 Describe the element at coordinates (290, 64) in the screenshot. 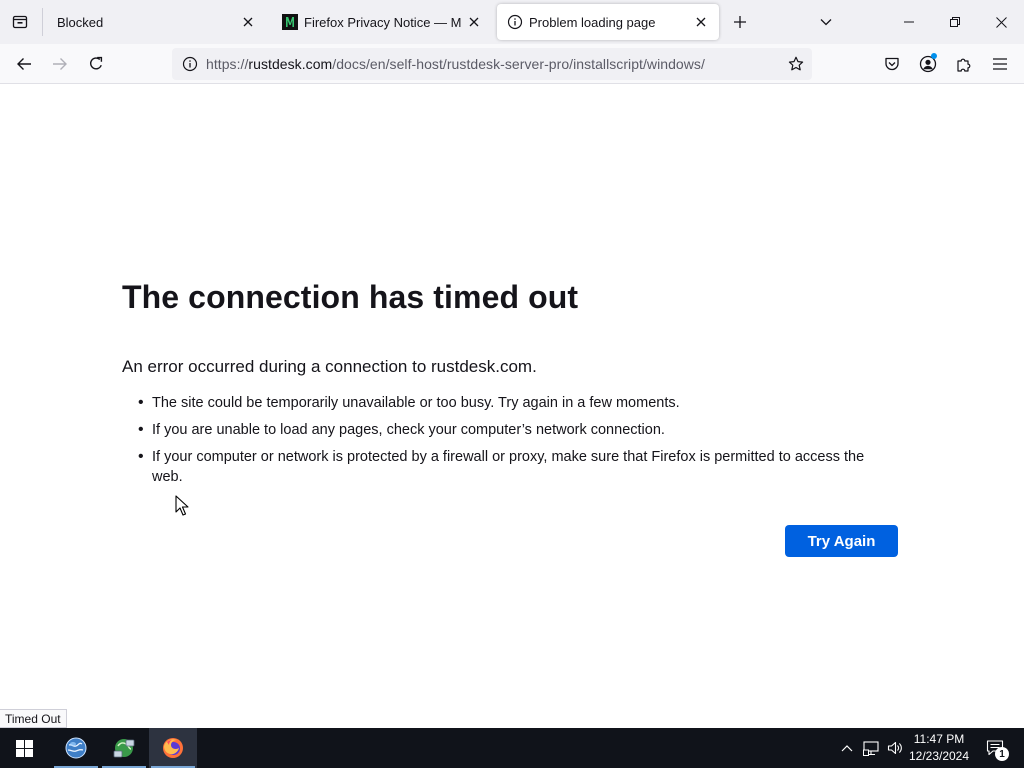

I see `url-host: rustdesk.com` at that location.